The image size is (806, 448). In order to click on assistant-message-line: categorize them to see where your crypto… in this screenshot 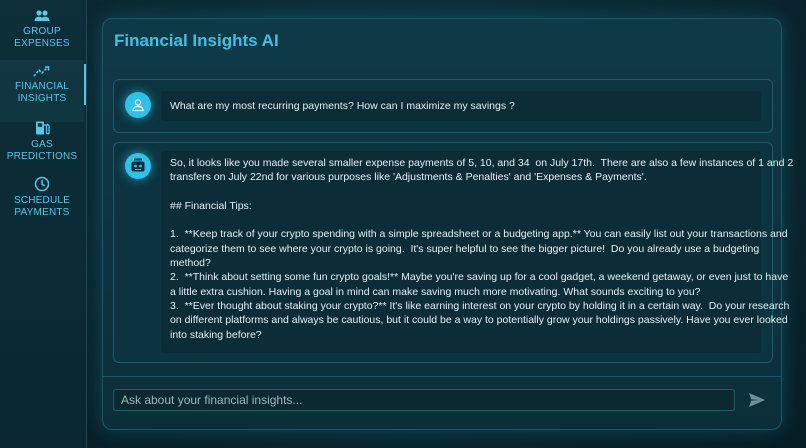, I will do `click(465, 248)`.